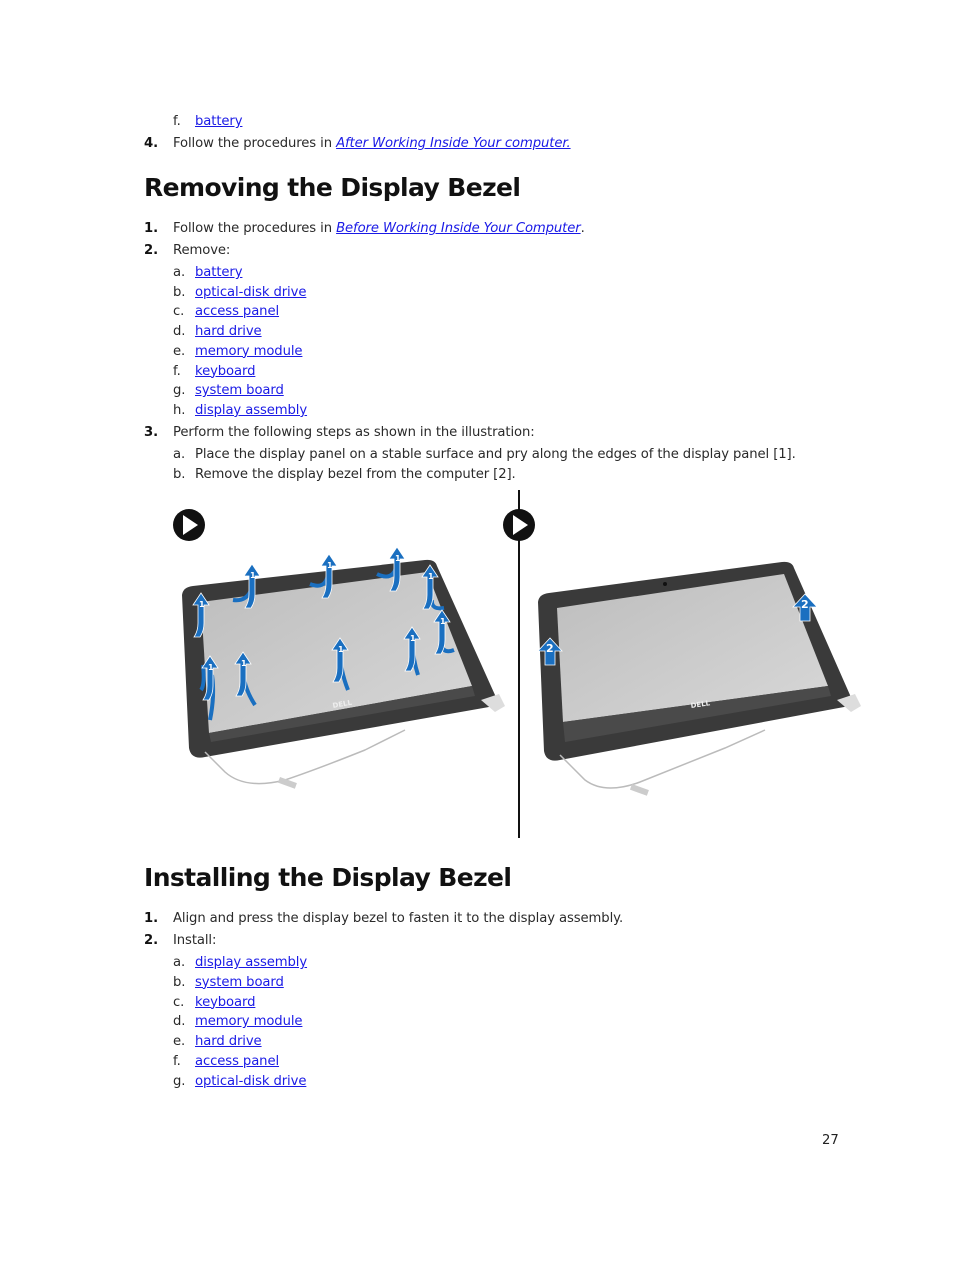 This screenshot has height=1268, width=954. I want to click on step-text-suffix: ., so click(582, 228).